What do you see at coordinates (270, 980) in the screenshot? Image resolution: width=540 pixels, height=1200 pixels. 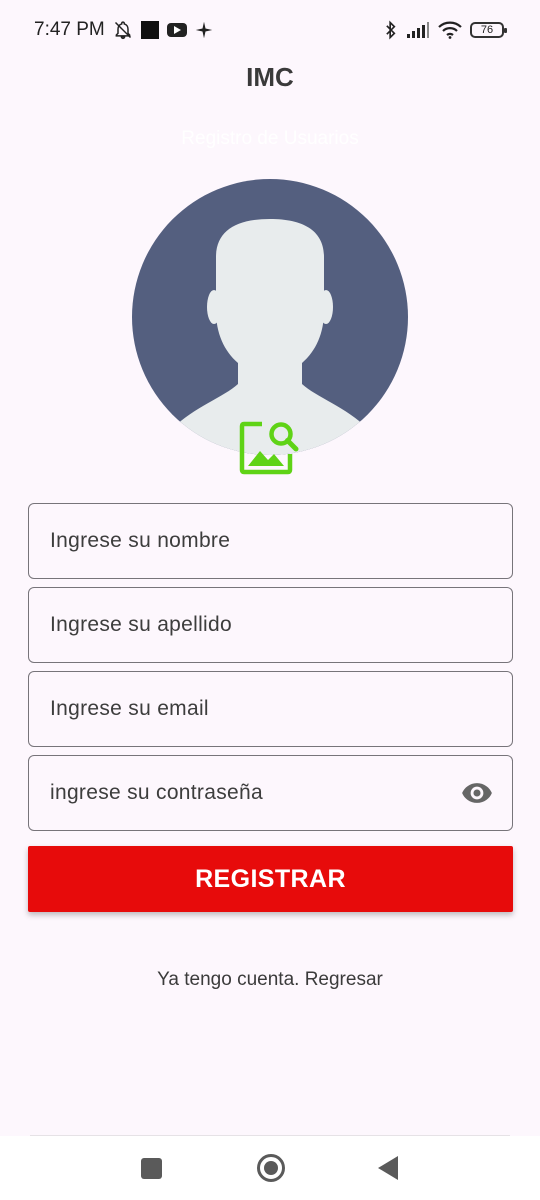 I see `back-to-login-link: Ya tengo cuenta. Regresar` at bounding box center [270, 980].